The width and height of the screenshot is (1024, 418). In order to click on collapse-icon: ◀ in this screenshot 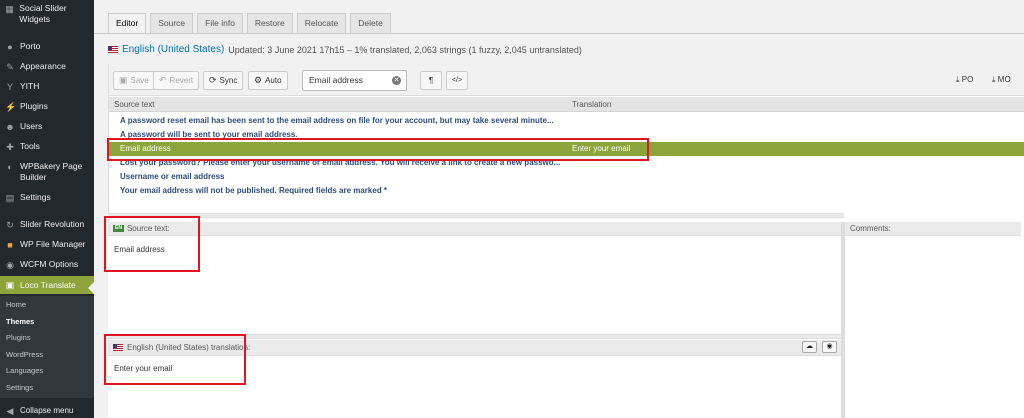, I will do `click(10, 411)`.